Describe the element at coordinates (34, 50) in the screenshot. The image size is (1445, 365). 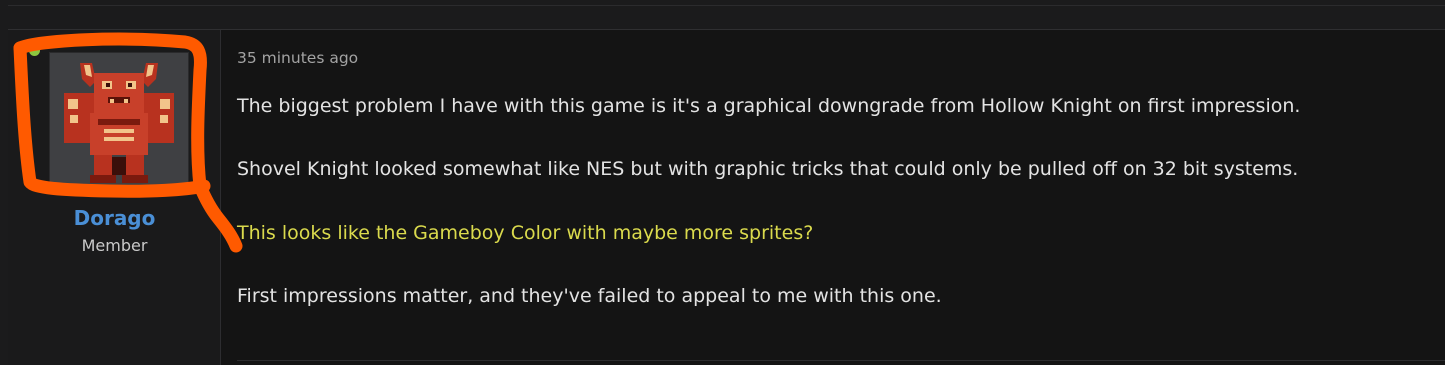
I see `online-status-indicator` at that location.